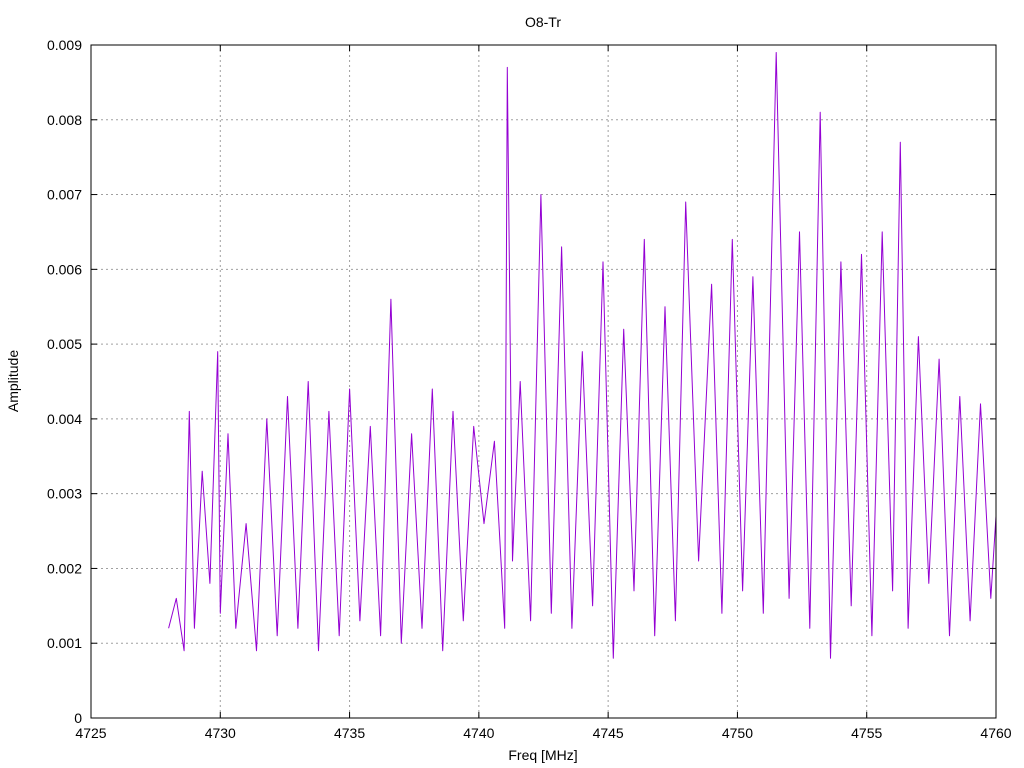  Describe the element at coordinates (13, 381) in the screenshot. I see `y-axis-label: Amplitude` at that location.